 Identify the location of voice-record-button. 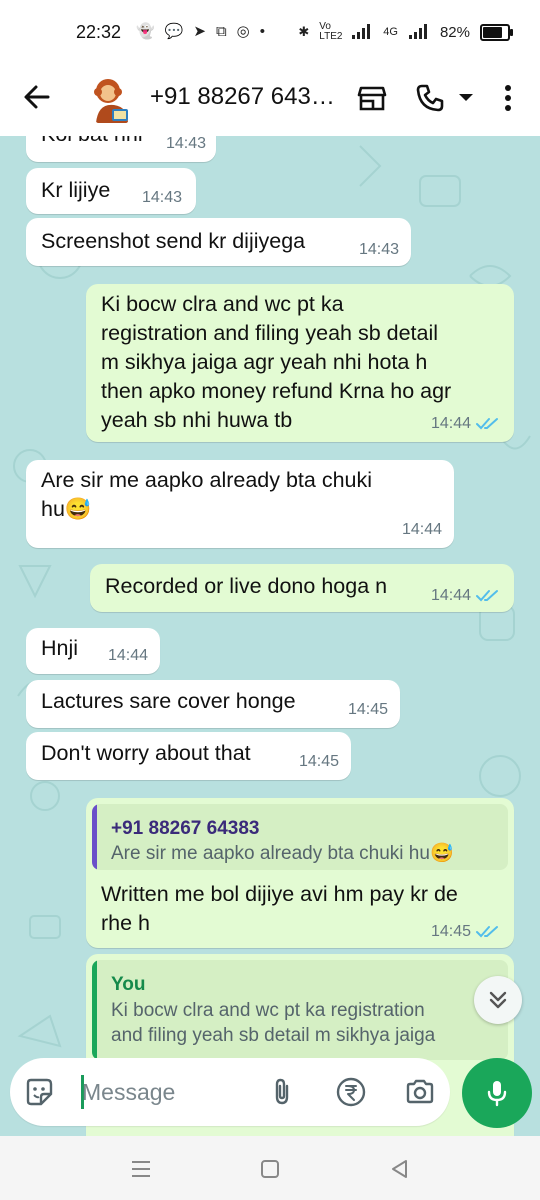
(497, 1093).